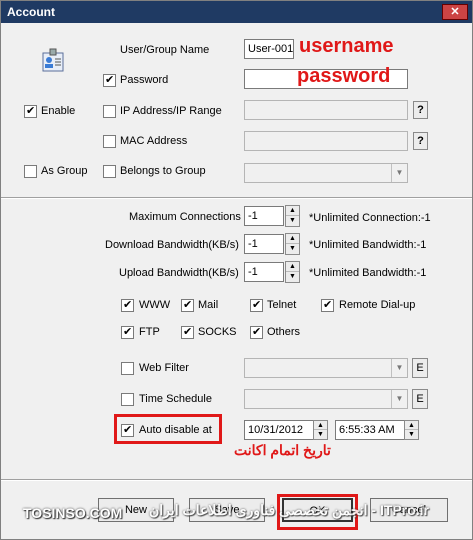 The height and width of the screenshot is (540, 473). I want to click on user-card-icon, so click(53, 60).